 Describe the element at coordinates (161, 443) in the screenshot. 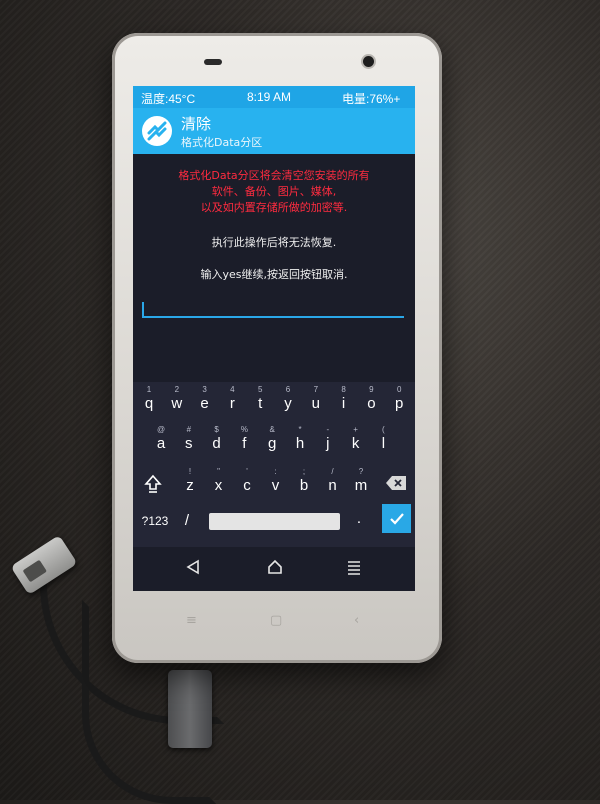

I see `key-a: a` at that location.